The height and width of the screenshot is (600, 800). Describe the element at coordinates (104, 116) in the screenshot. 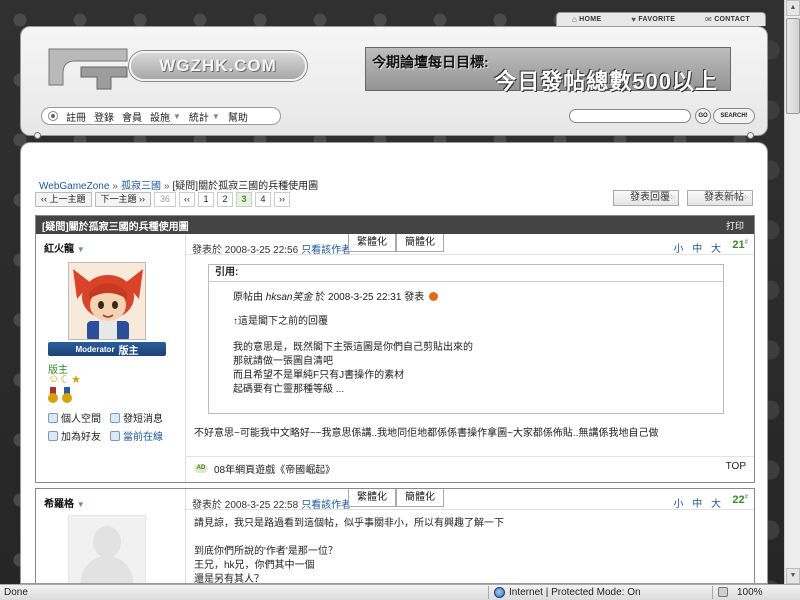

I see `menu-login: 登錄` at that location.